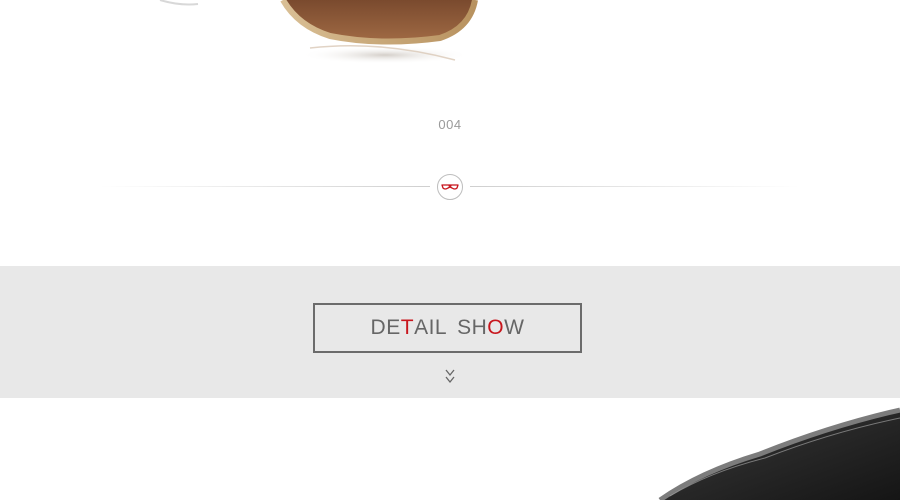 The image size is (900, 500). I want to click on section-divider, so click(450, 187).